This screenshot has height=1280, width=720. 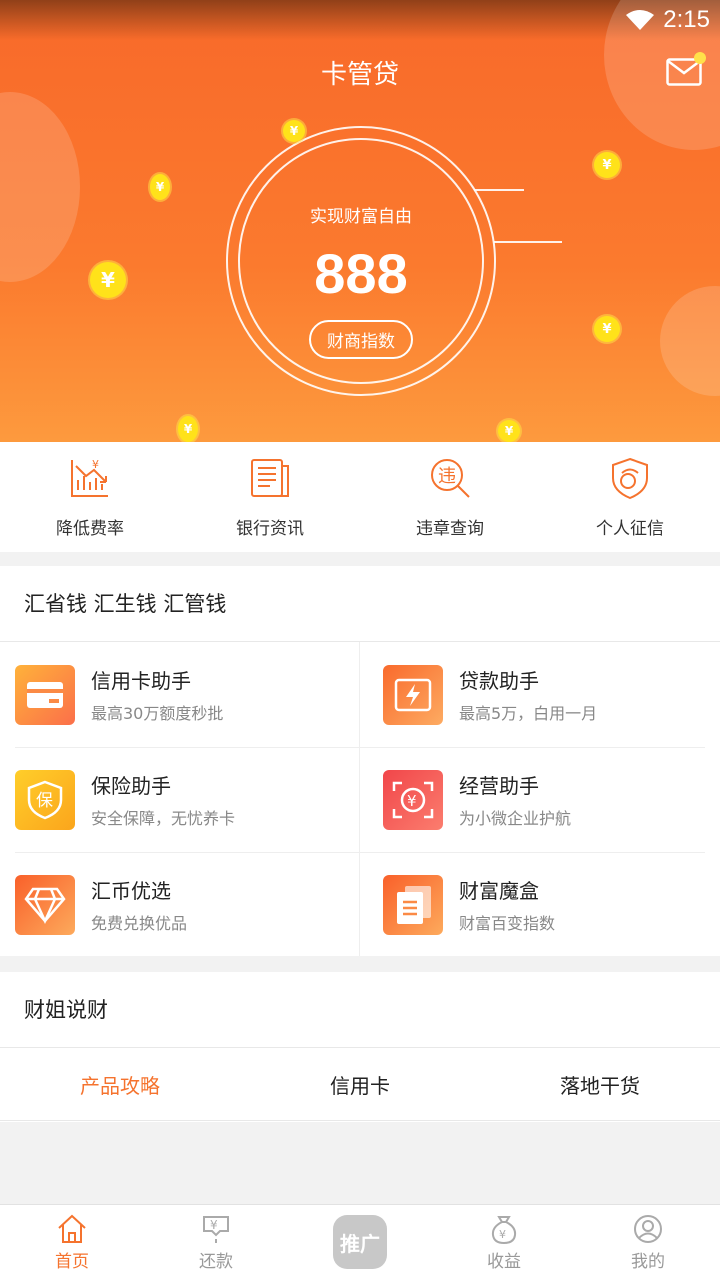 I want to click on home-icon, so click(x=72, y=1228).